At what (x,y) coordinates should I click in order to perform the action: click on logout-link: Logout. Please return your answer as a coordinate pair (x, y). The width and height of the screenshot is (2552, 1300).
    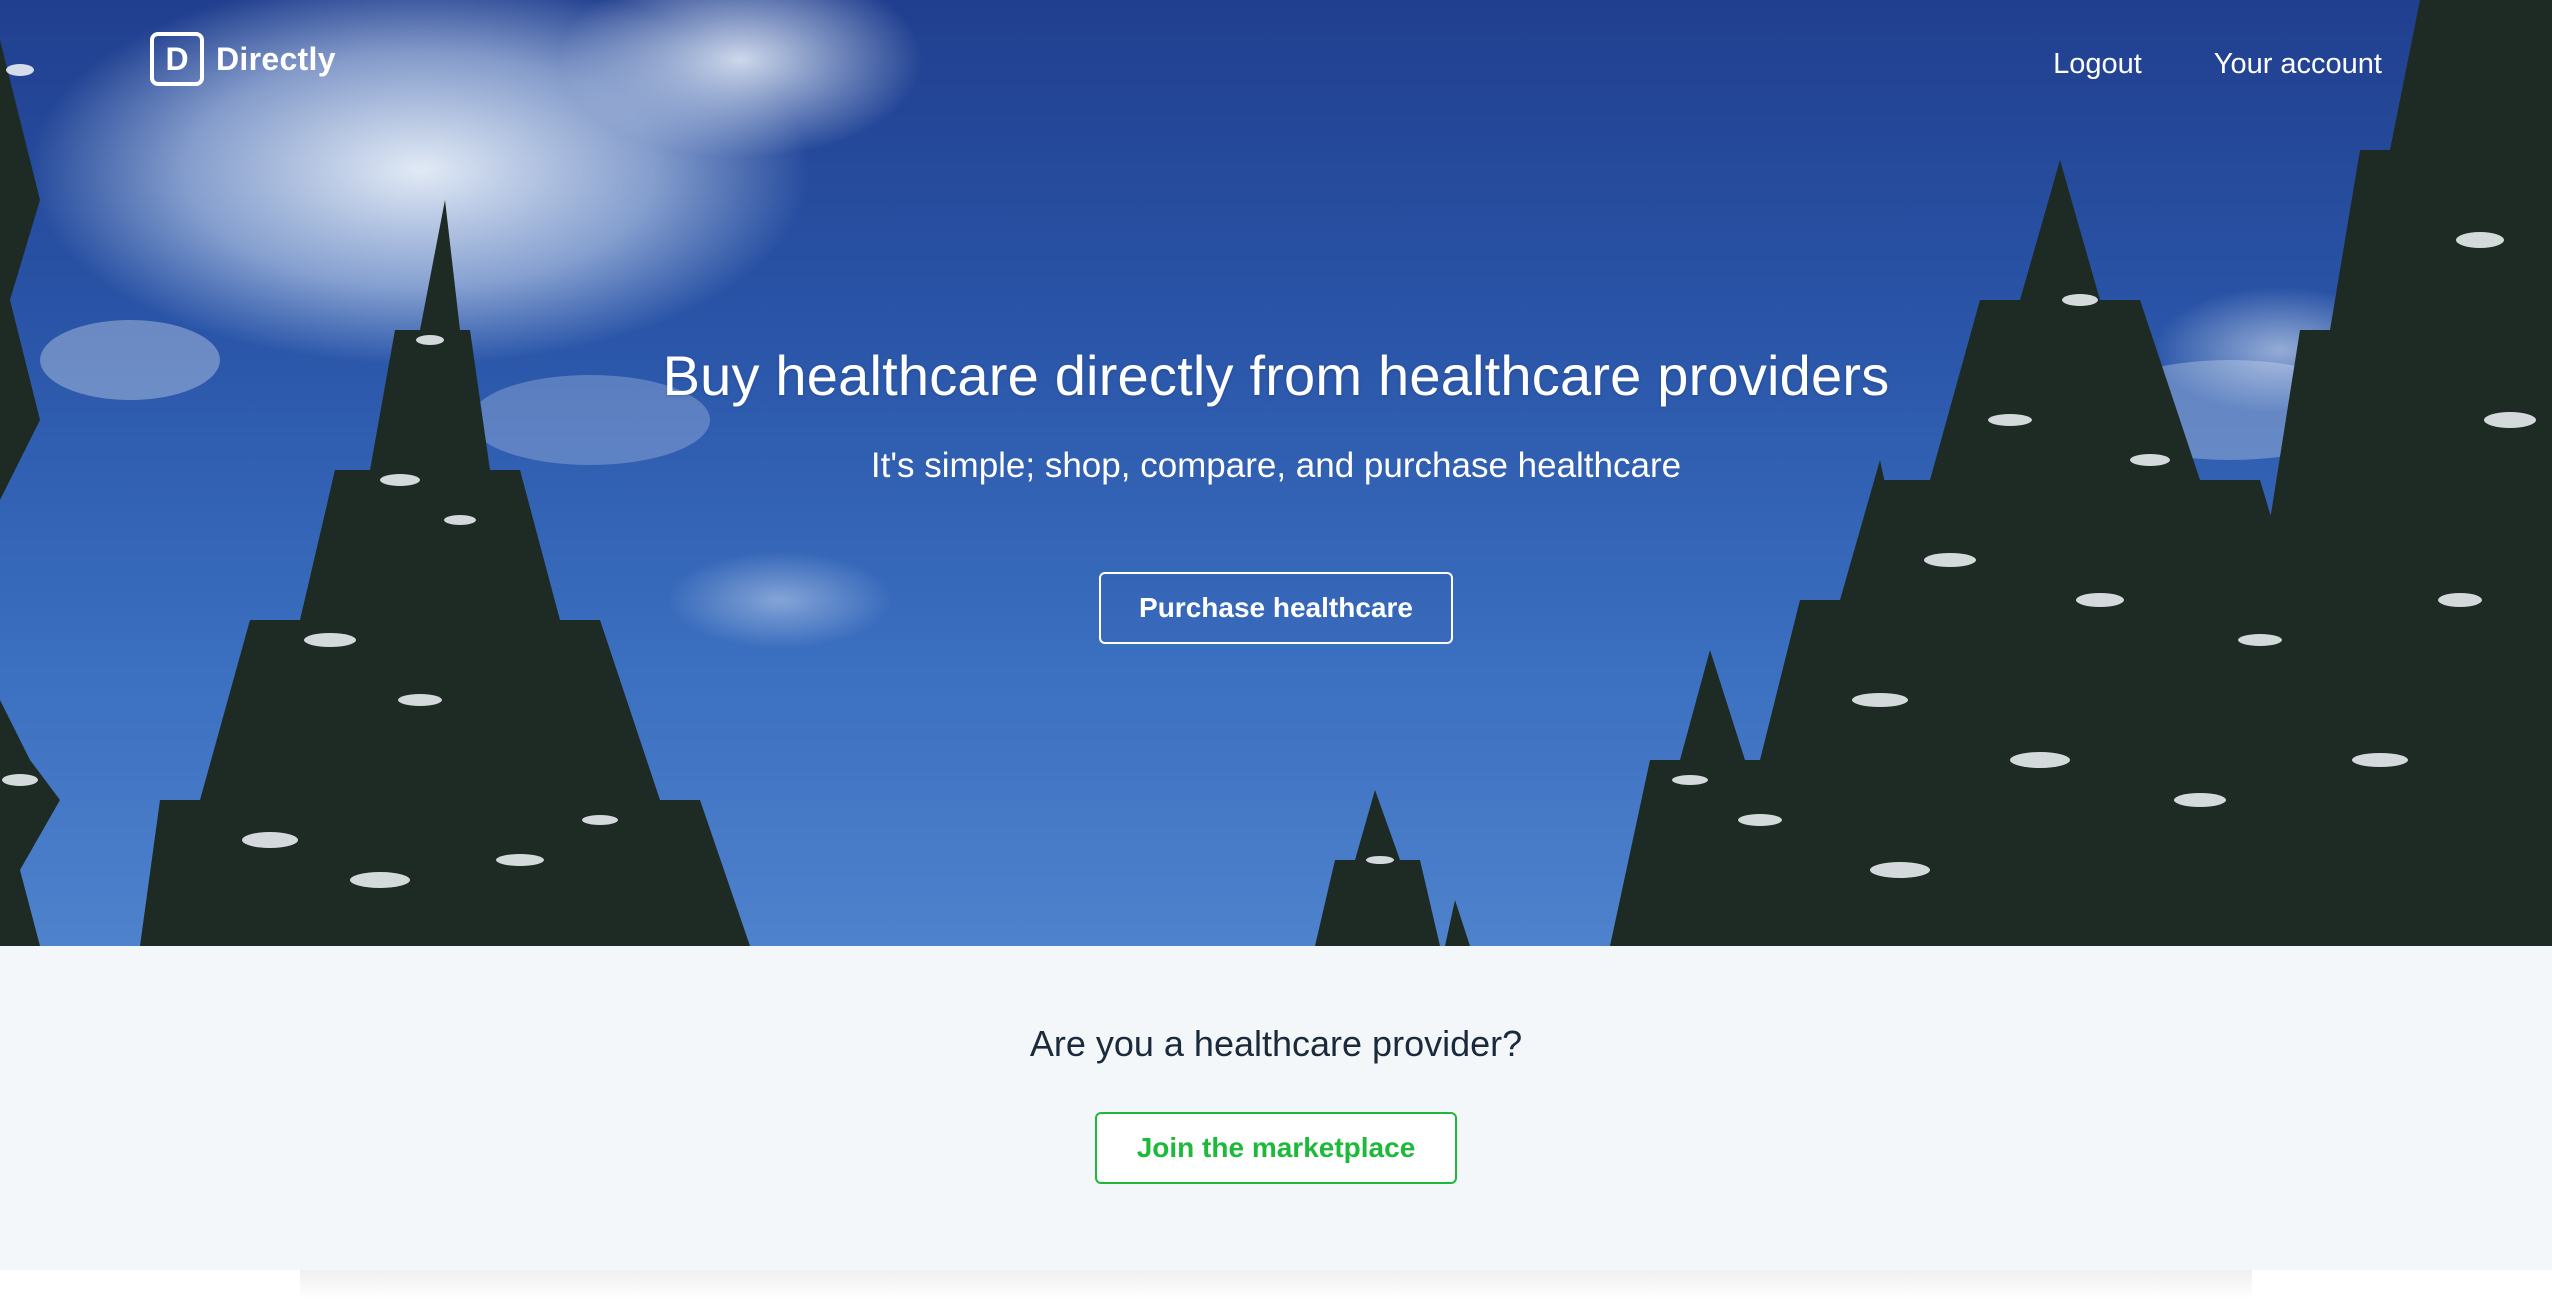
    Looking at the image, I should click on (2097, 64).